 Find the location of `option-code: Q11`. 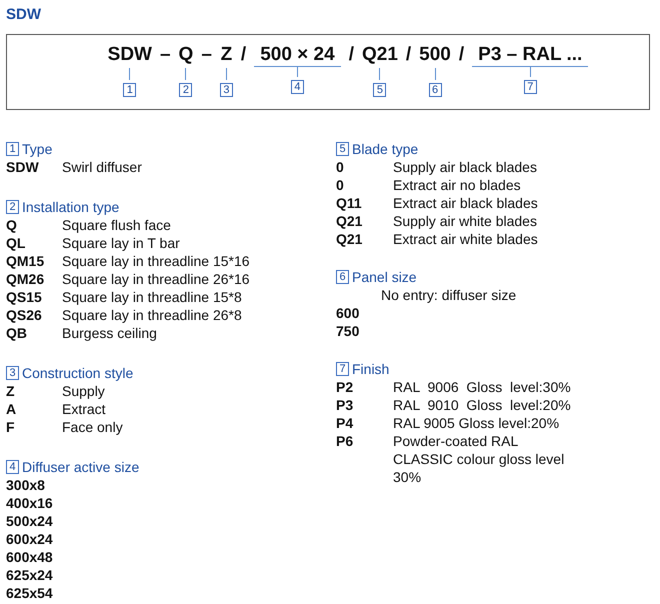

option-code: Q11 is located at coordinates (349, 203).